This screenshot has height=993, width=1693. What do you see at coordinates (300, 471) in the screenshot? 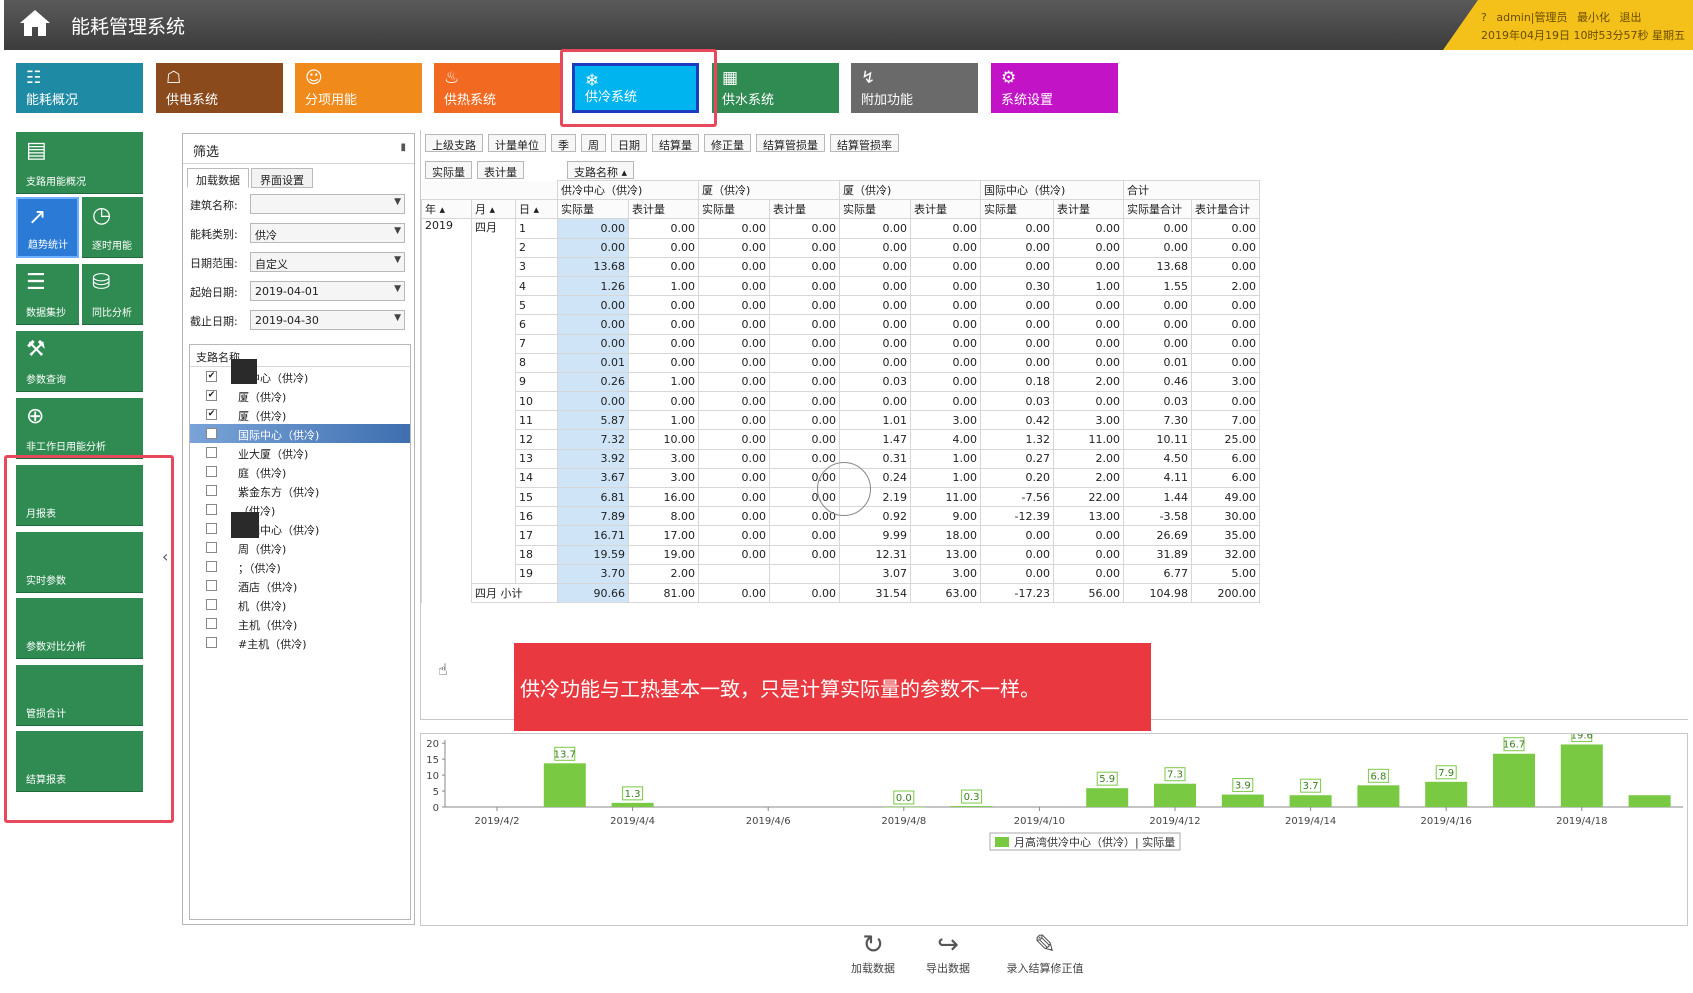
I see `tree-item: 庭（供冷)` at bounding box center [300, 471].